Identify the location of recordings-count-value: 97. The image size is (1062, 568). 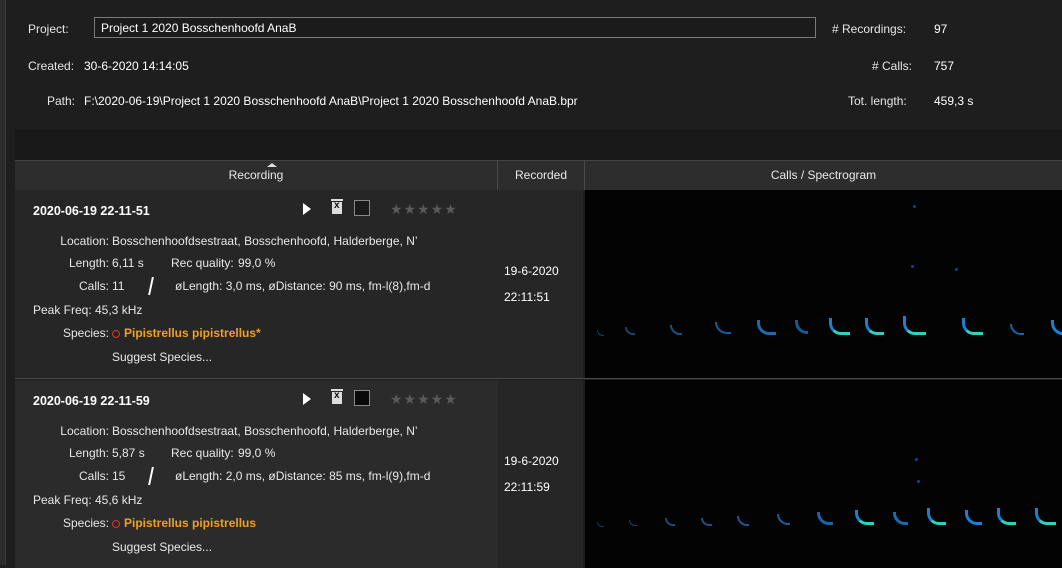
(941, 29).